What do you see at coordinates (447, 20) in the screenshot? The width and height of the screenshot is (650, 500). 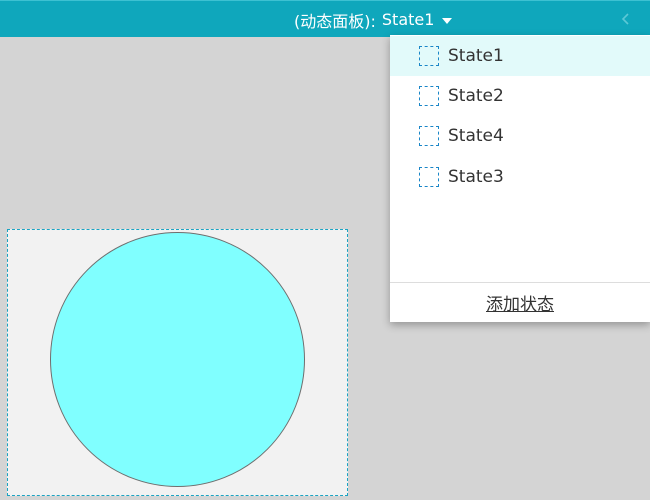 I see `caret-down-icon` at bounding box center [447, 20].